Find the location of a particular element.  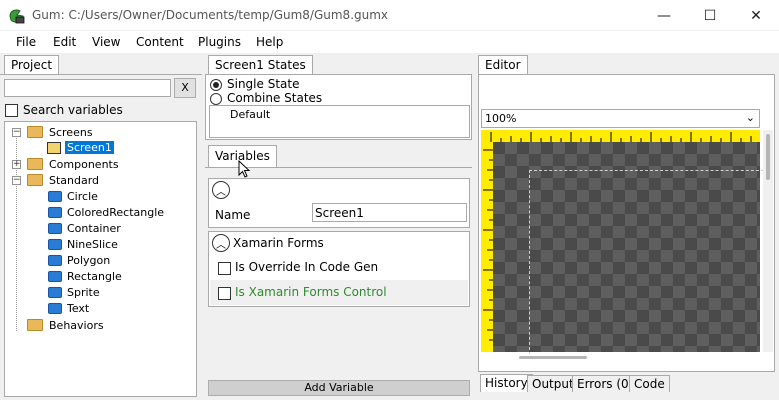

override-checkbox is located at coordinates (224, 268).